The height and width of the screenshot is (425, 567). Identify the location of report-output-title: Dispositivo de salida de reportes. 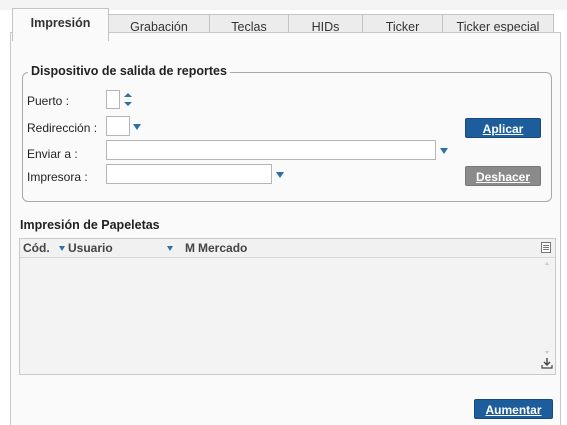
(129, 71).